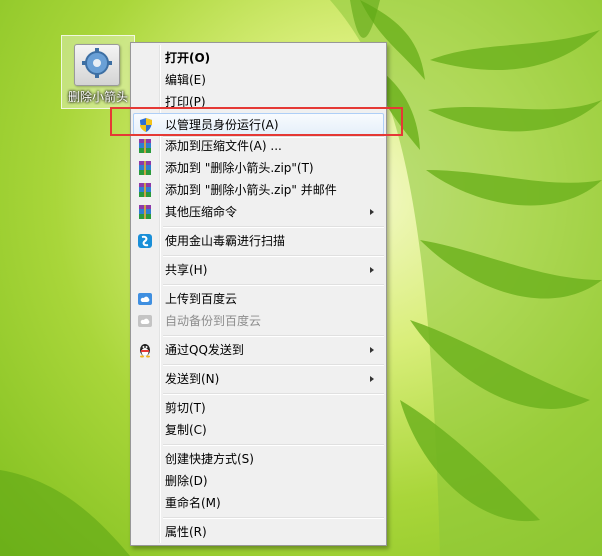  What do you see at coordinates (258, 270) in the screenshot?
I see `menu-item-share: 共享(H)` at bounding box center [258, 270].